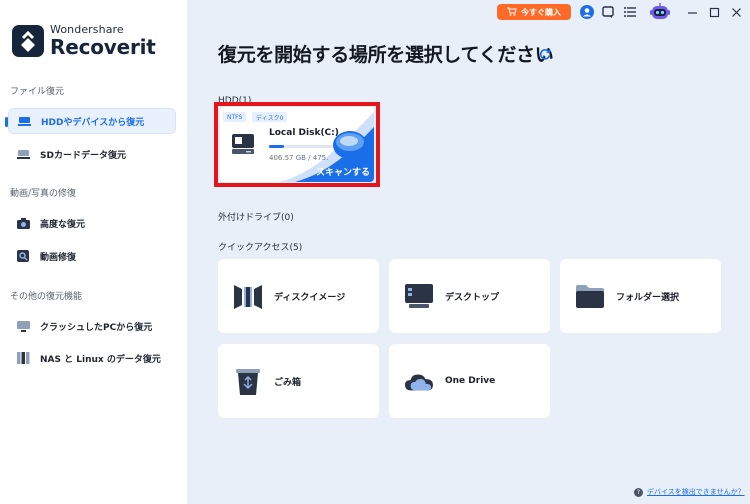  I want to click on disk-name: Local Disk(C:), so click(304, 133).